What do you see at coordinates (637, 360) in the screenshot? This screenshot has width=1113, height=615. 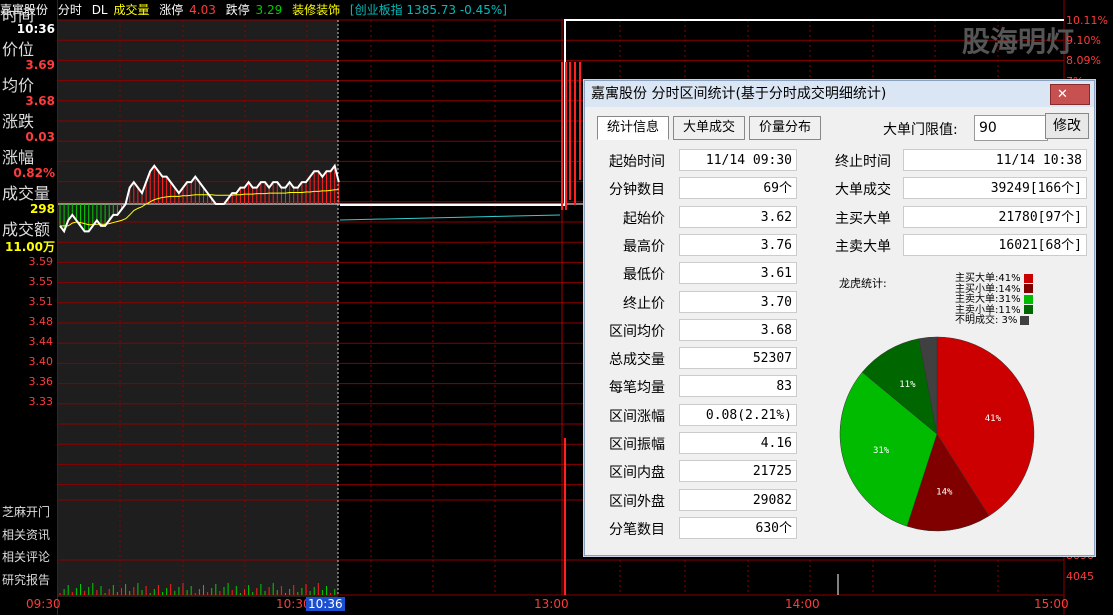 I see `stat-label: 总成交量` at bounding box center [637, 360].